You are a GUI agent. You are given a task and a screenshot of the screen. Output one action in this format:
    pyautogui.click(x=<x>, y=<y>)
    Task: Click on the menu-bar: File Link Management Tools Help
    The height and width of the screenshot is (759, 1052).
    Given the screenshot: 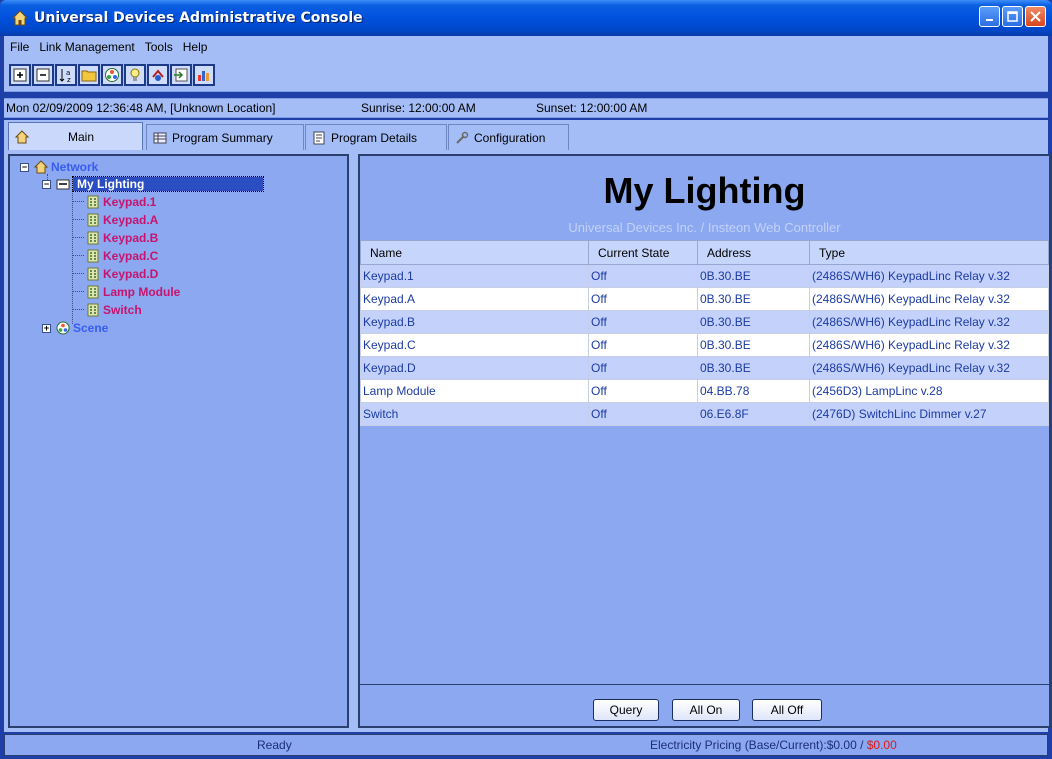 What is the action you would take?
    pyautogui.click(x=526, y=47)
    